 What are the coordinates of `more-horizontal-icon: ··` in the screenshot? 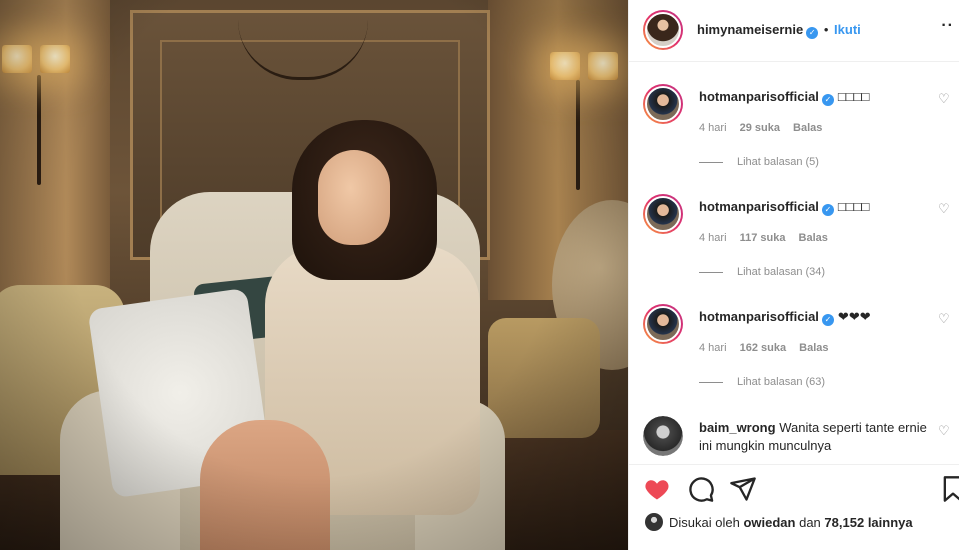 It's located at (947, 26).